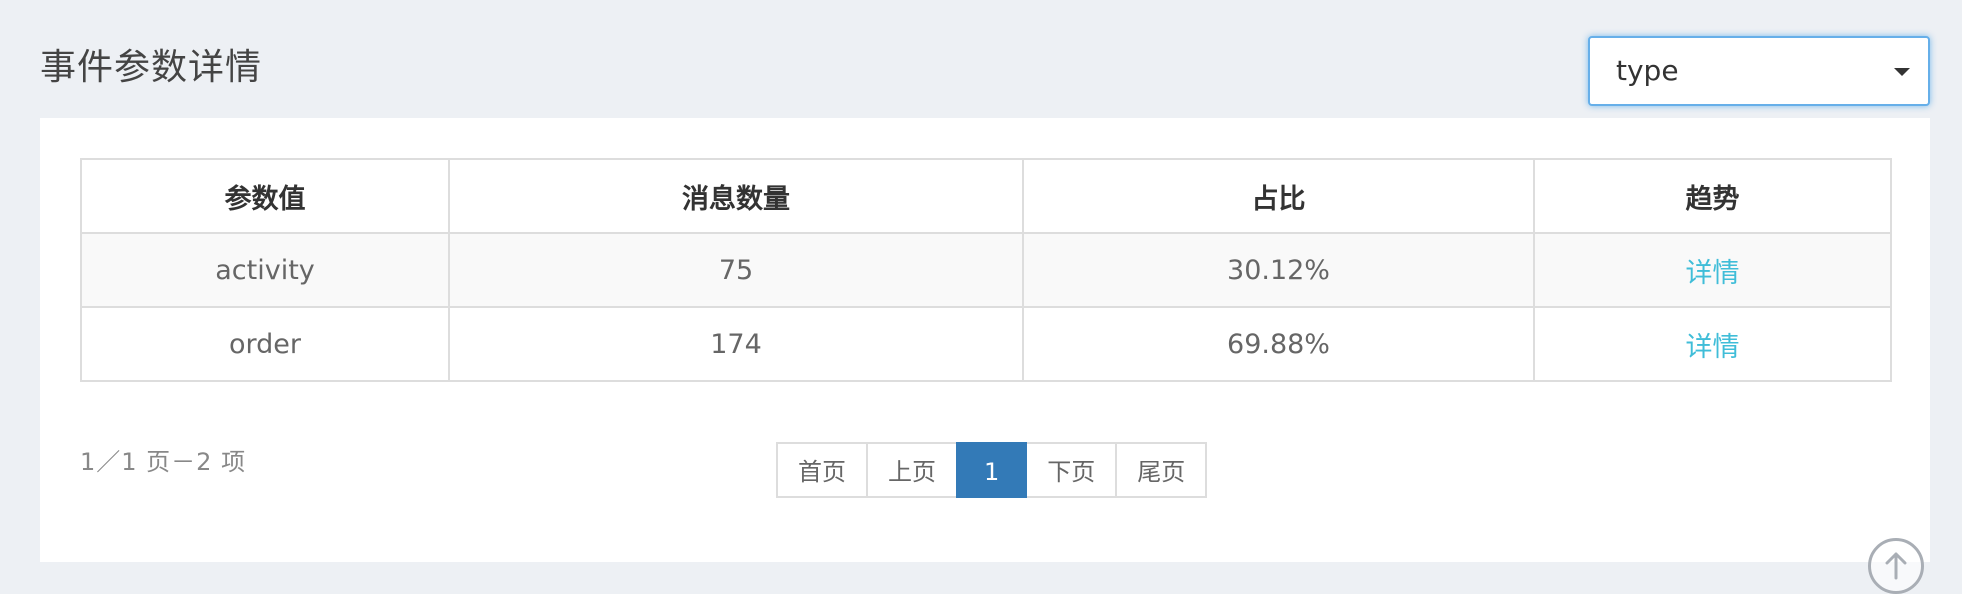 This screenshot has width=1962, height=594. Describe the element at coordinates (265, 196) in the screenshot. I see `column-header-param-value: 参数值` at that location.